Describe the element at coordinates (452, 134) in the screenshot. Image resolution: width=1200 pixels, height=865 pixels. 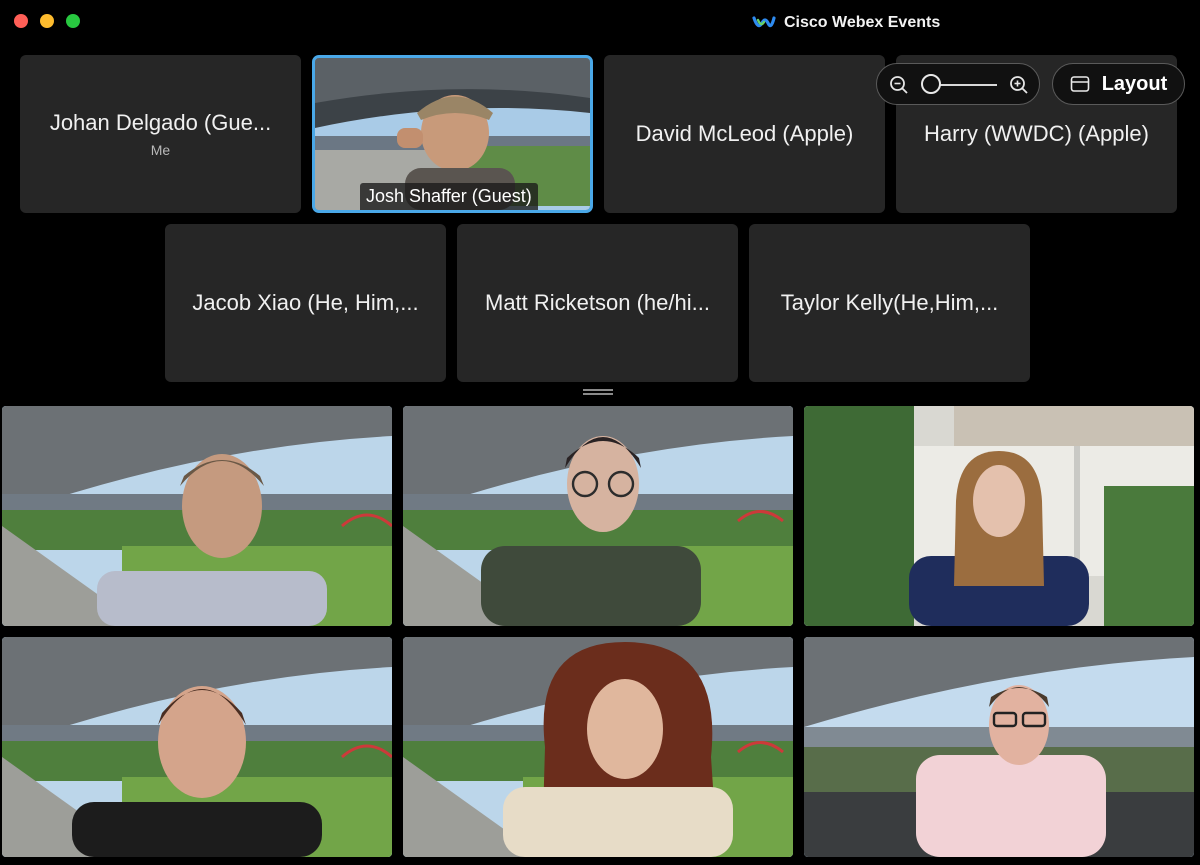
I see `active-speaker-tile: Josh Shaffer (Guest)` at that location.